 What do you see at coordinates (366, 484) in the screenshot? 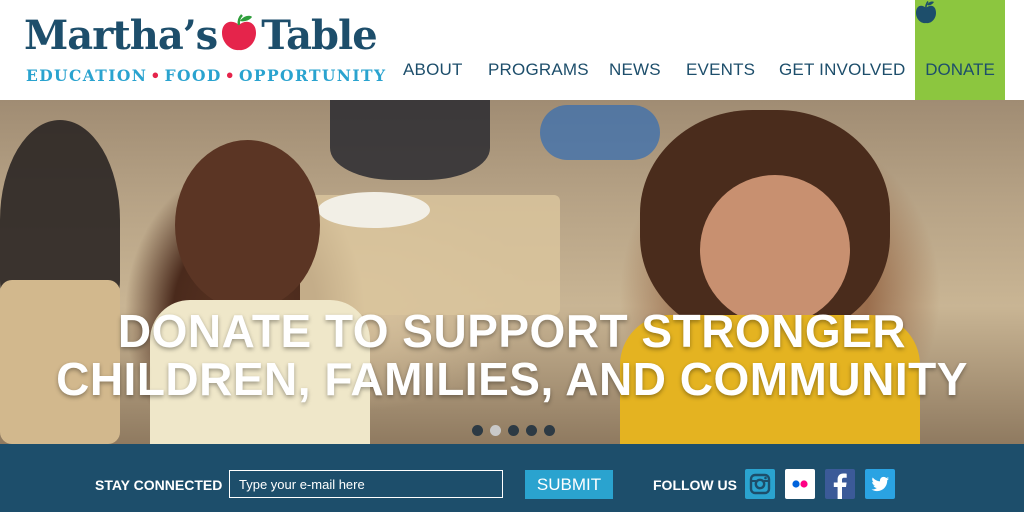
I see `email-input` at bounding box center [366, 484].